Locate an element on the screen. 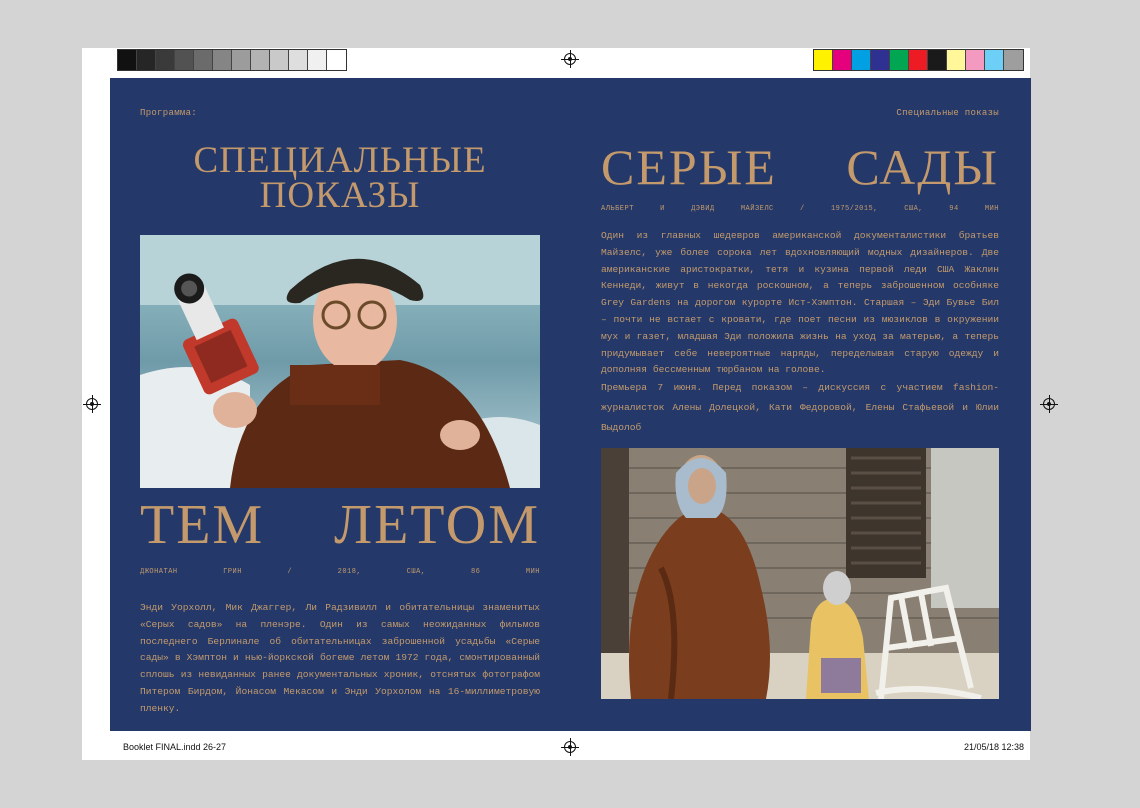 Image resolution: width=1140 pixels, height=808 pixels. date-info: 21/05/18 12:38 is located at coordinates (993, 747).